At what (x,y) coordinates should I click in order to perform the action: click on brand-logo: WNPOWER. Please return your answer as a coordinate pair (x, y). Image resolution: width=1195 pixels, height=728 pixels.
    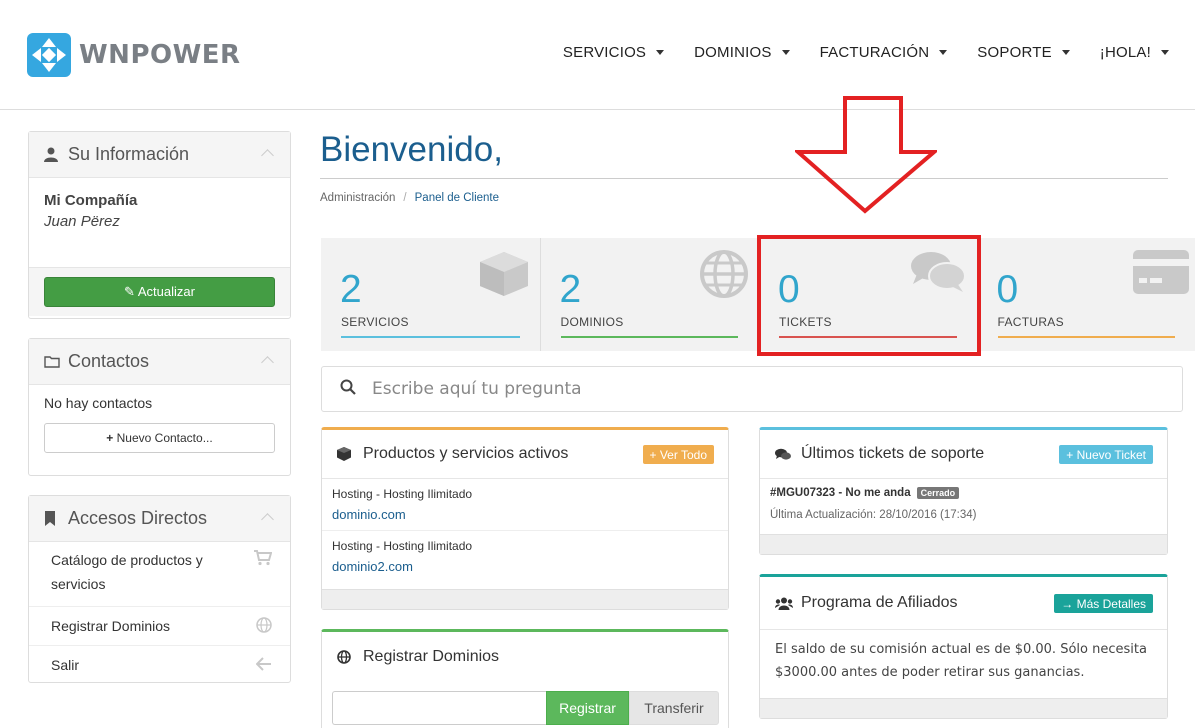
    Looking at the image, I should click on (134, 55).